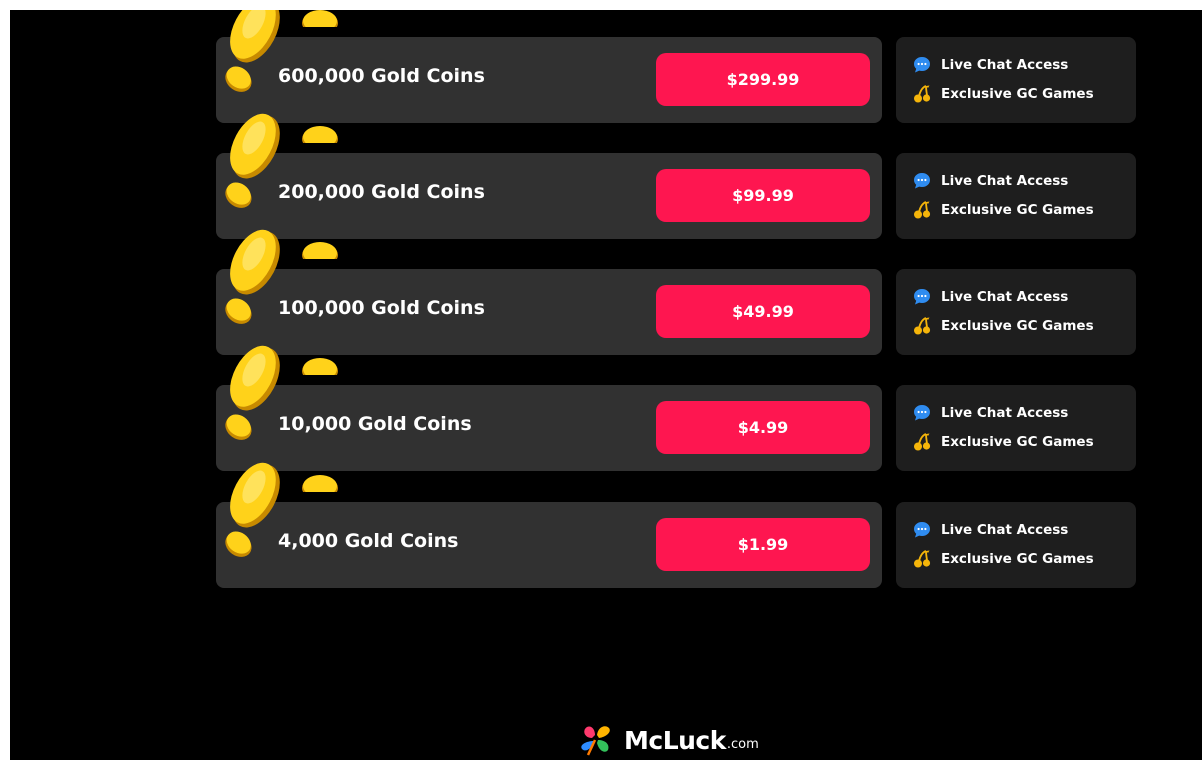 This screenshot has height=760, width=1202. What do you see at coordinates (381, 192) in the screenshot?
I see `coin-amount-label: 200,000 Gold Coins` at bounding box center [381, 192].